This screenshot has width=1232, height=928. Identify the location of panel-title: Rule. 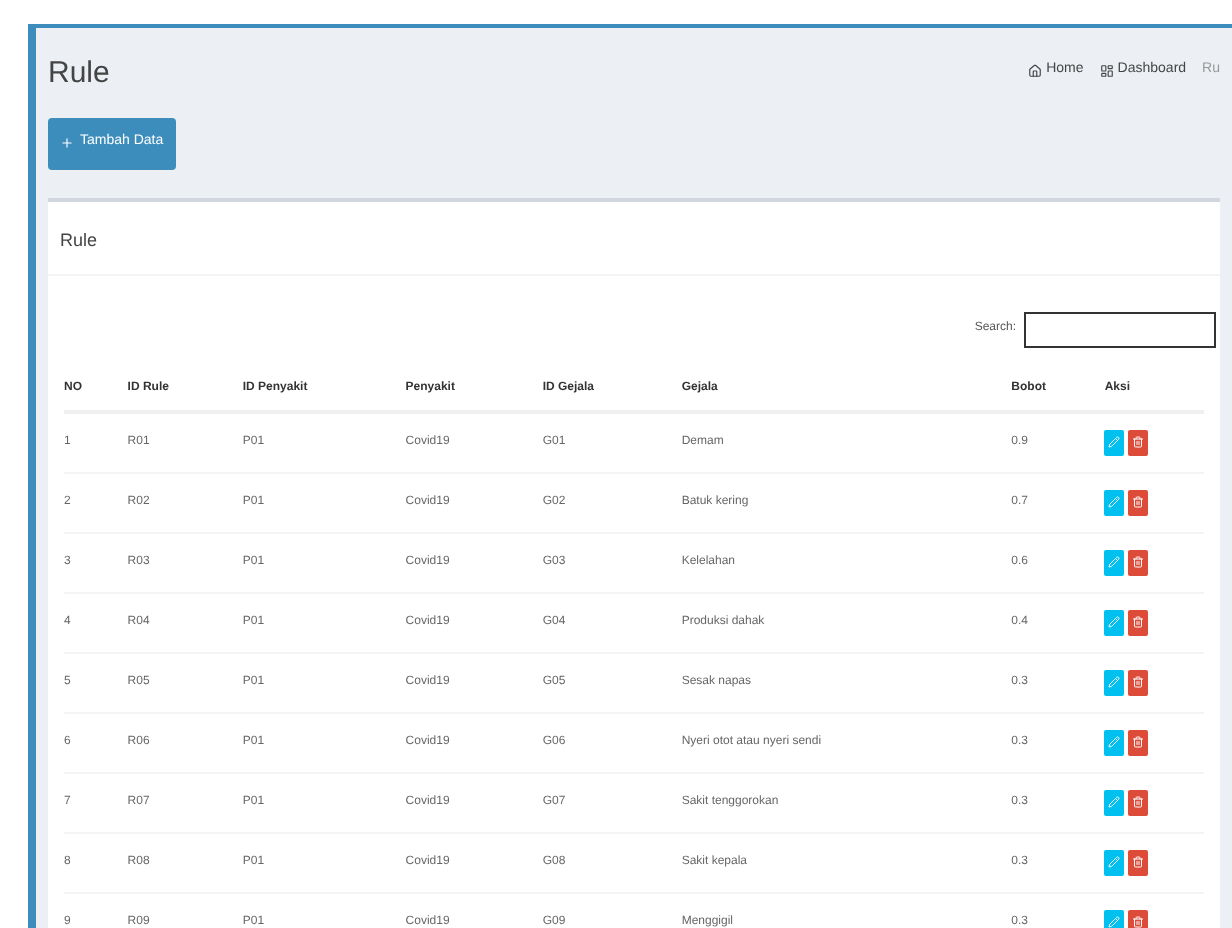
(79, 239).